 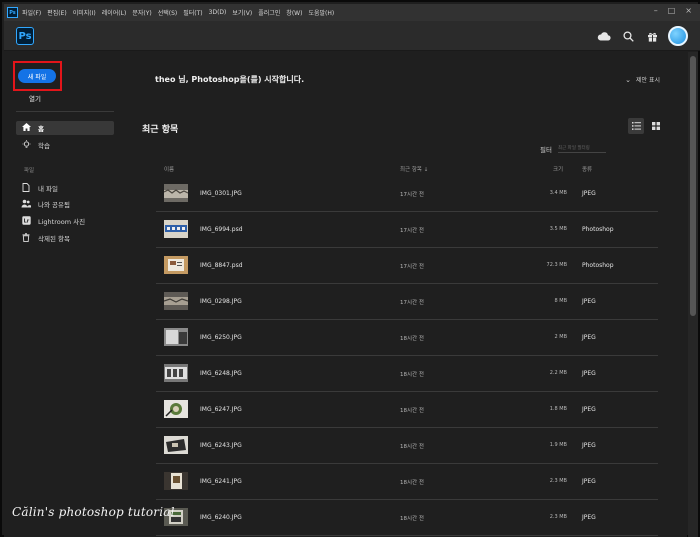 I want to click on menu-filter: 필터(T), so click(x=192, y=12).